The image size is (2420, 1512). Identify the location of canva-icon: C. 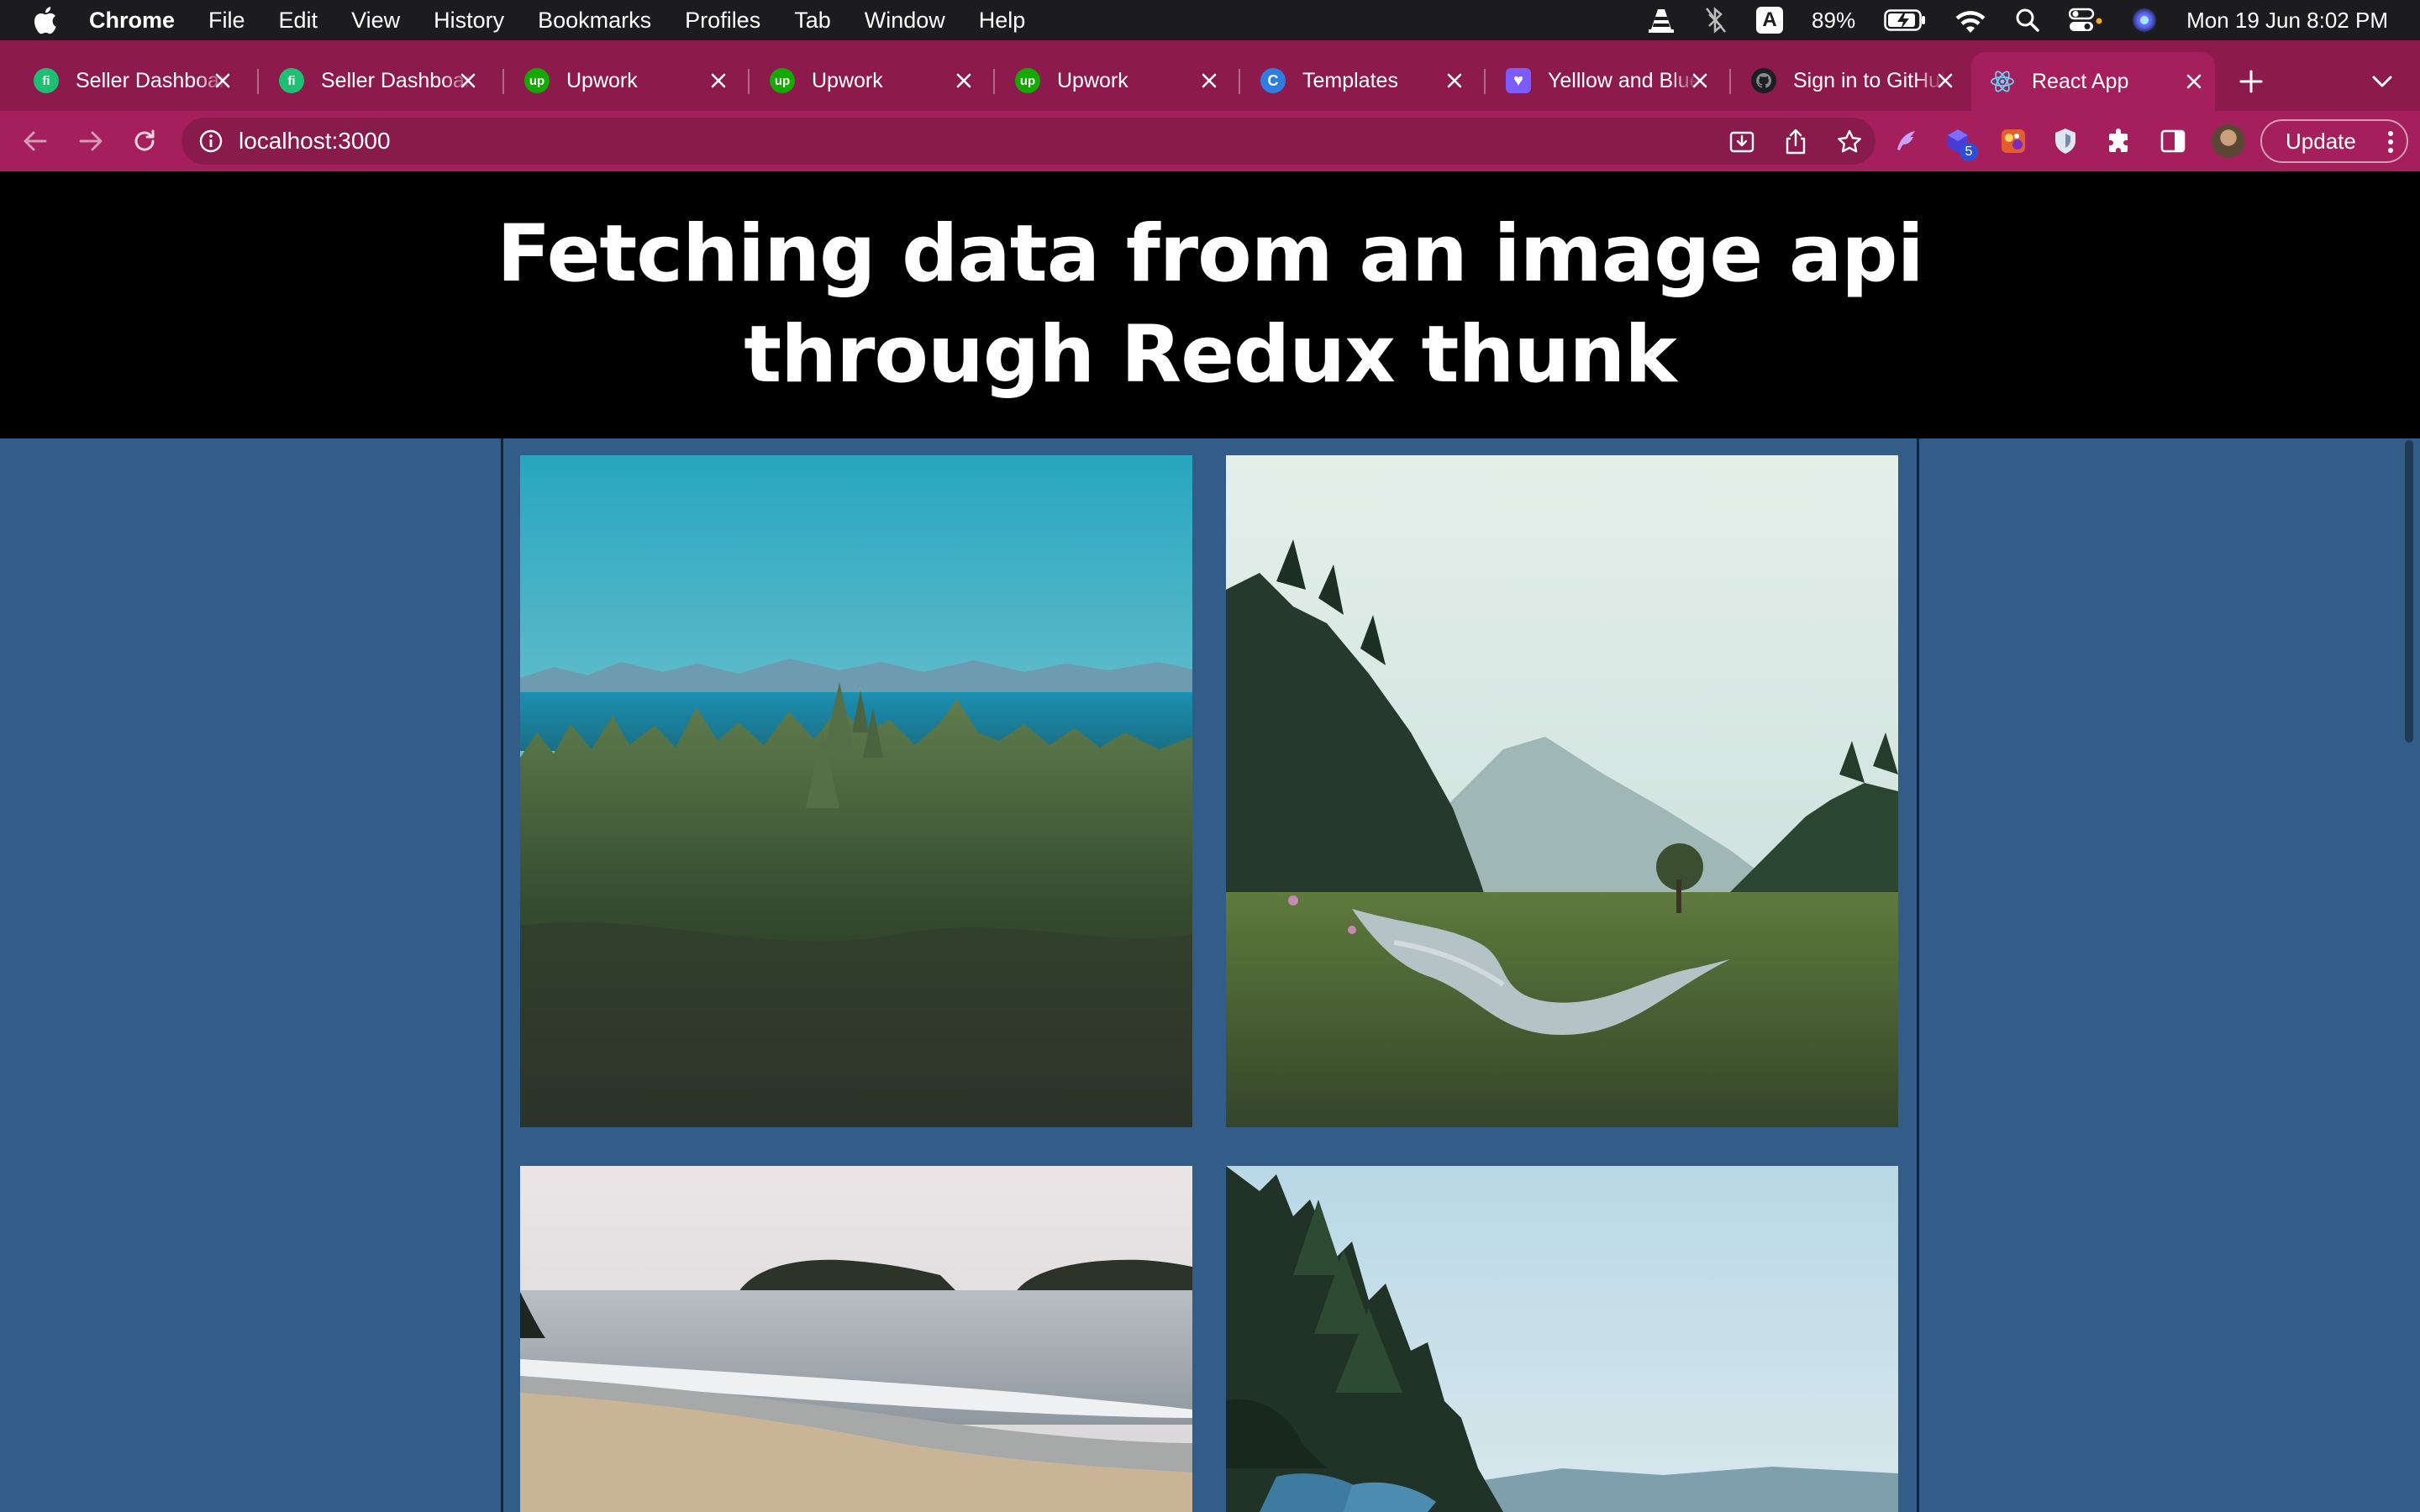
(1273, 80).